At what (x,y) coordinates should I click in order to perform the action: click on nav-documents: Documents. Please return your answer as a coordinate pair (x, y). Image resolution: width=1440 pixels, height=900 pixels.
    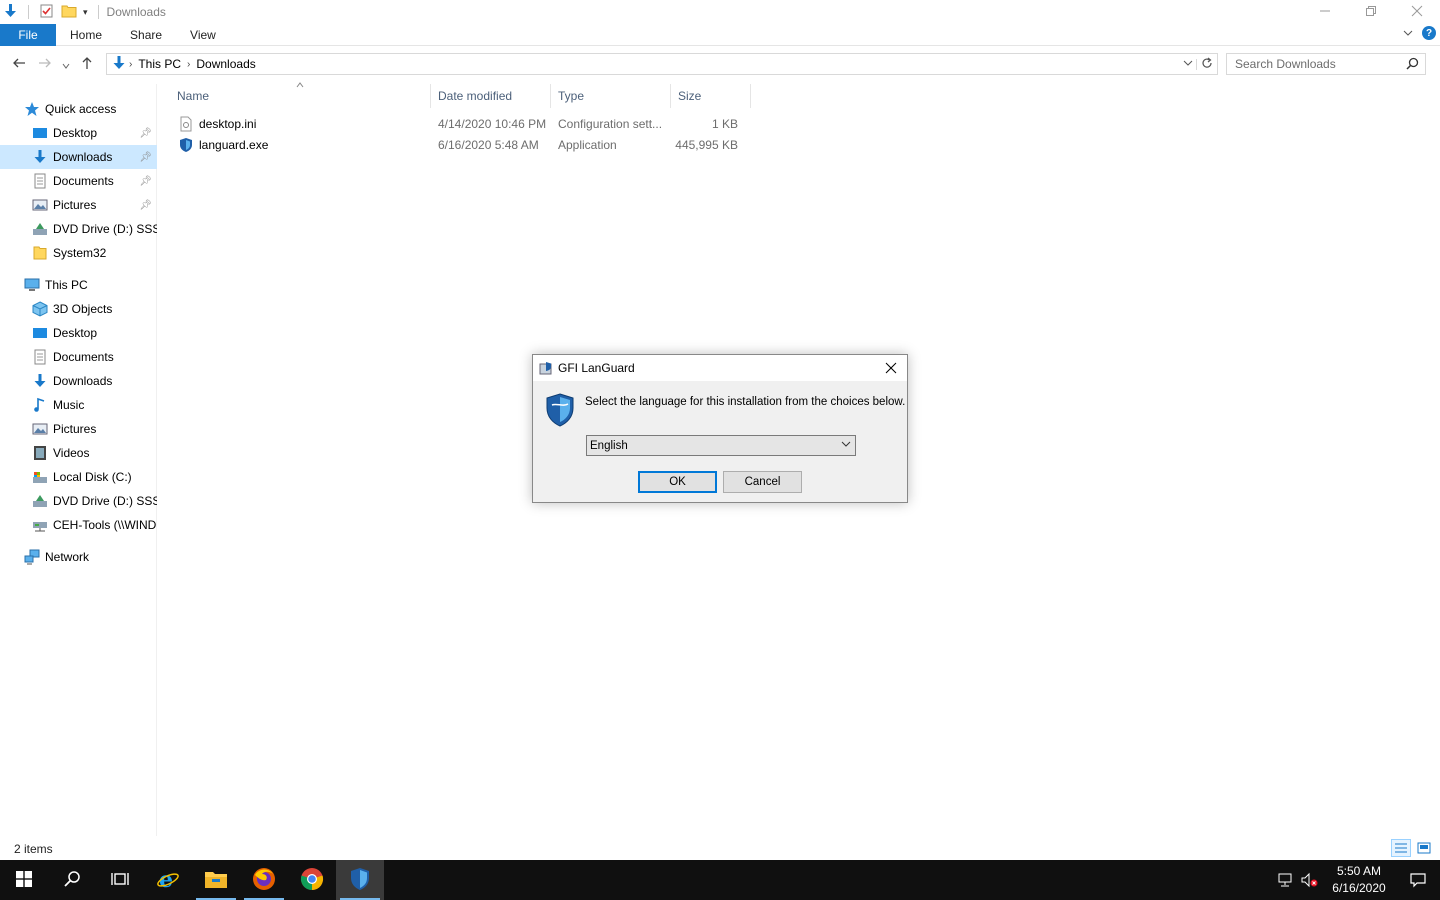
    Looking at the image, I should click on (78, 357).